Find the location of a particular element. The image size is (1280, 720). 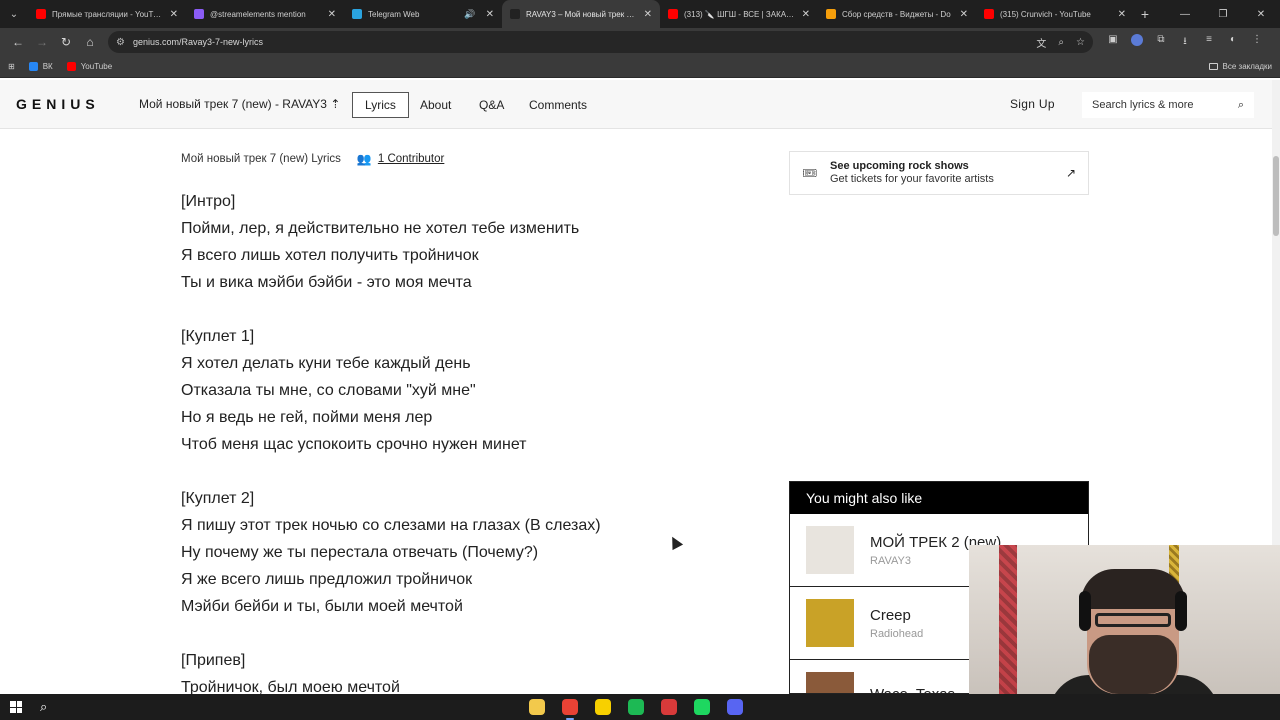

bookmark-label: ВК is located at coordinates (47, 66).